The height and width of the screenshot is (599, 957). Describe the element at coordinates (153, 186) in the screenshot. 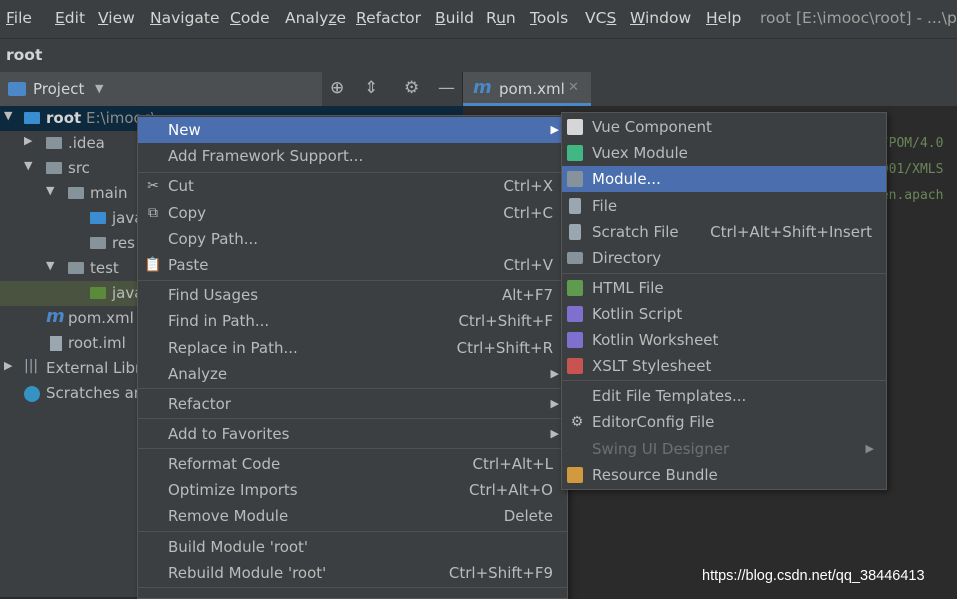

I see `scissors-icon: ✂` at that location.